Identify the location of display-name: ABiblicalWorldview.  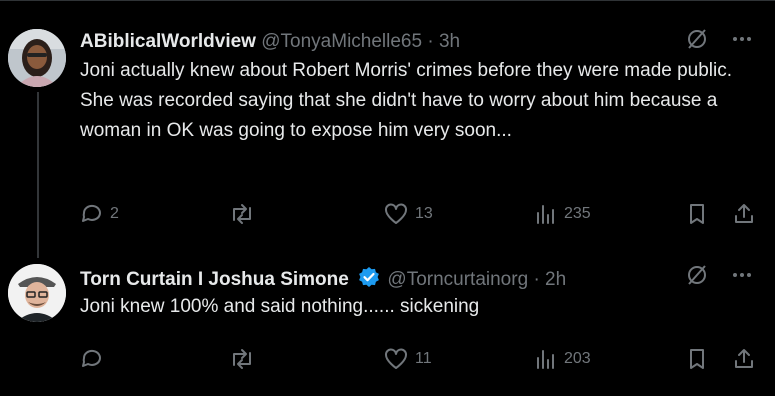
(168, 41).